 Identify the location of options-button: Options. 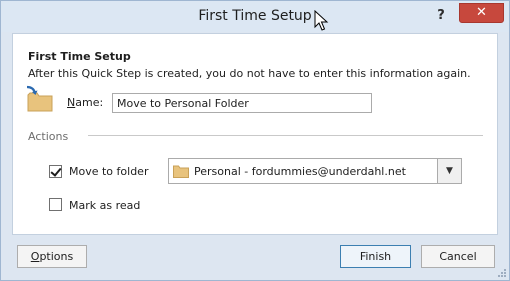
(52, 256).